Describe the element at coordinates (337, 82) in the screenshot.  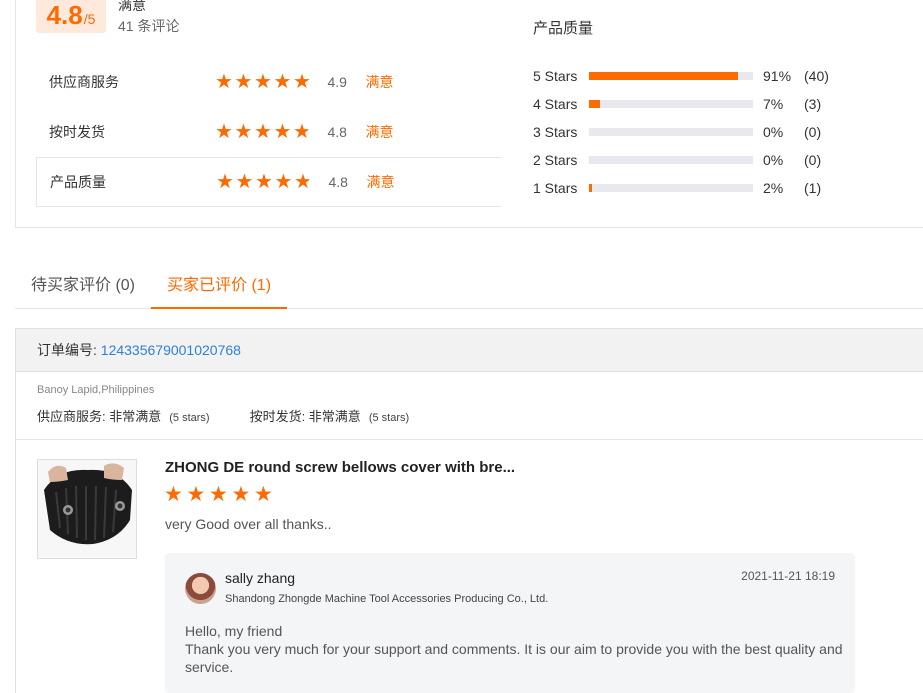
I see `dimension-score: 4.9` at that location.